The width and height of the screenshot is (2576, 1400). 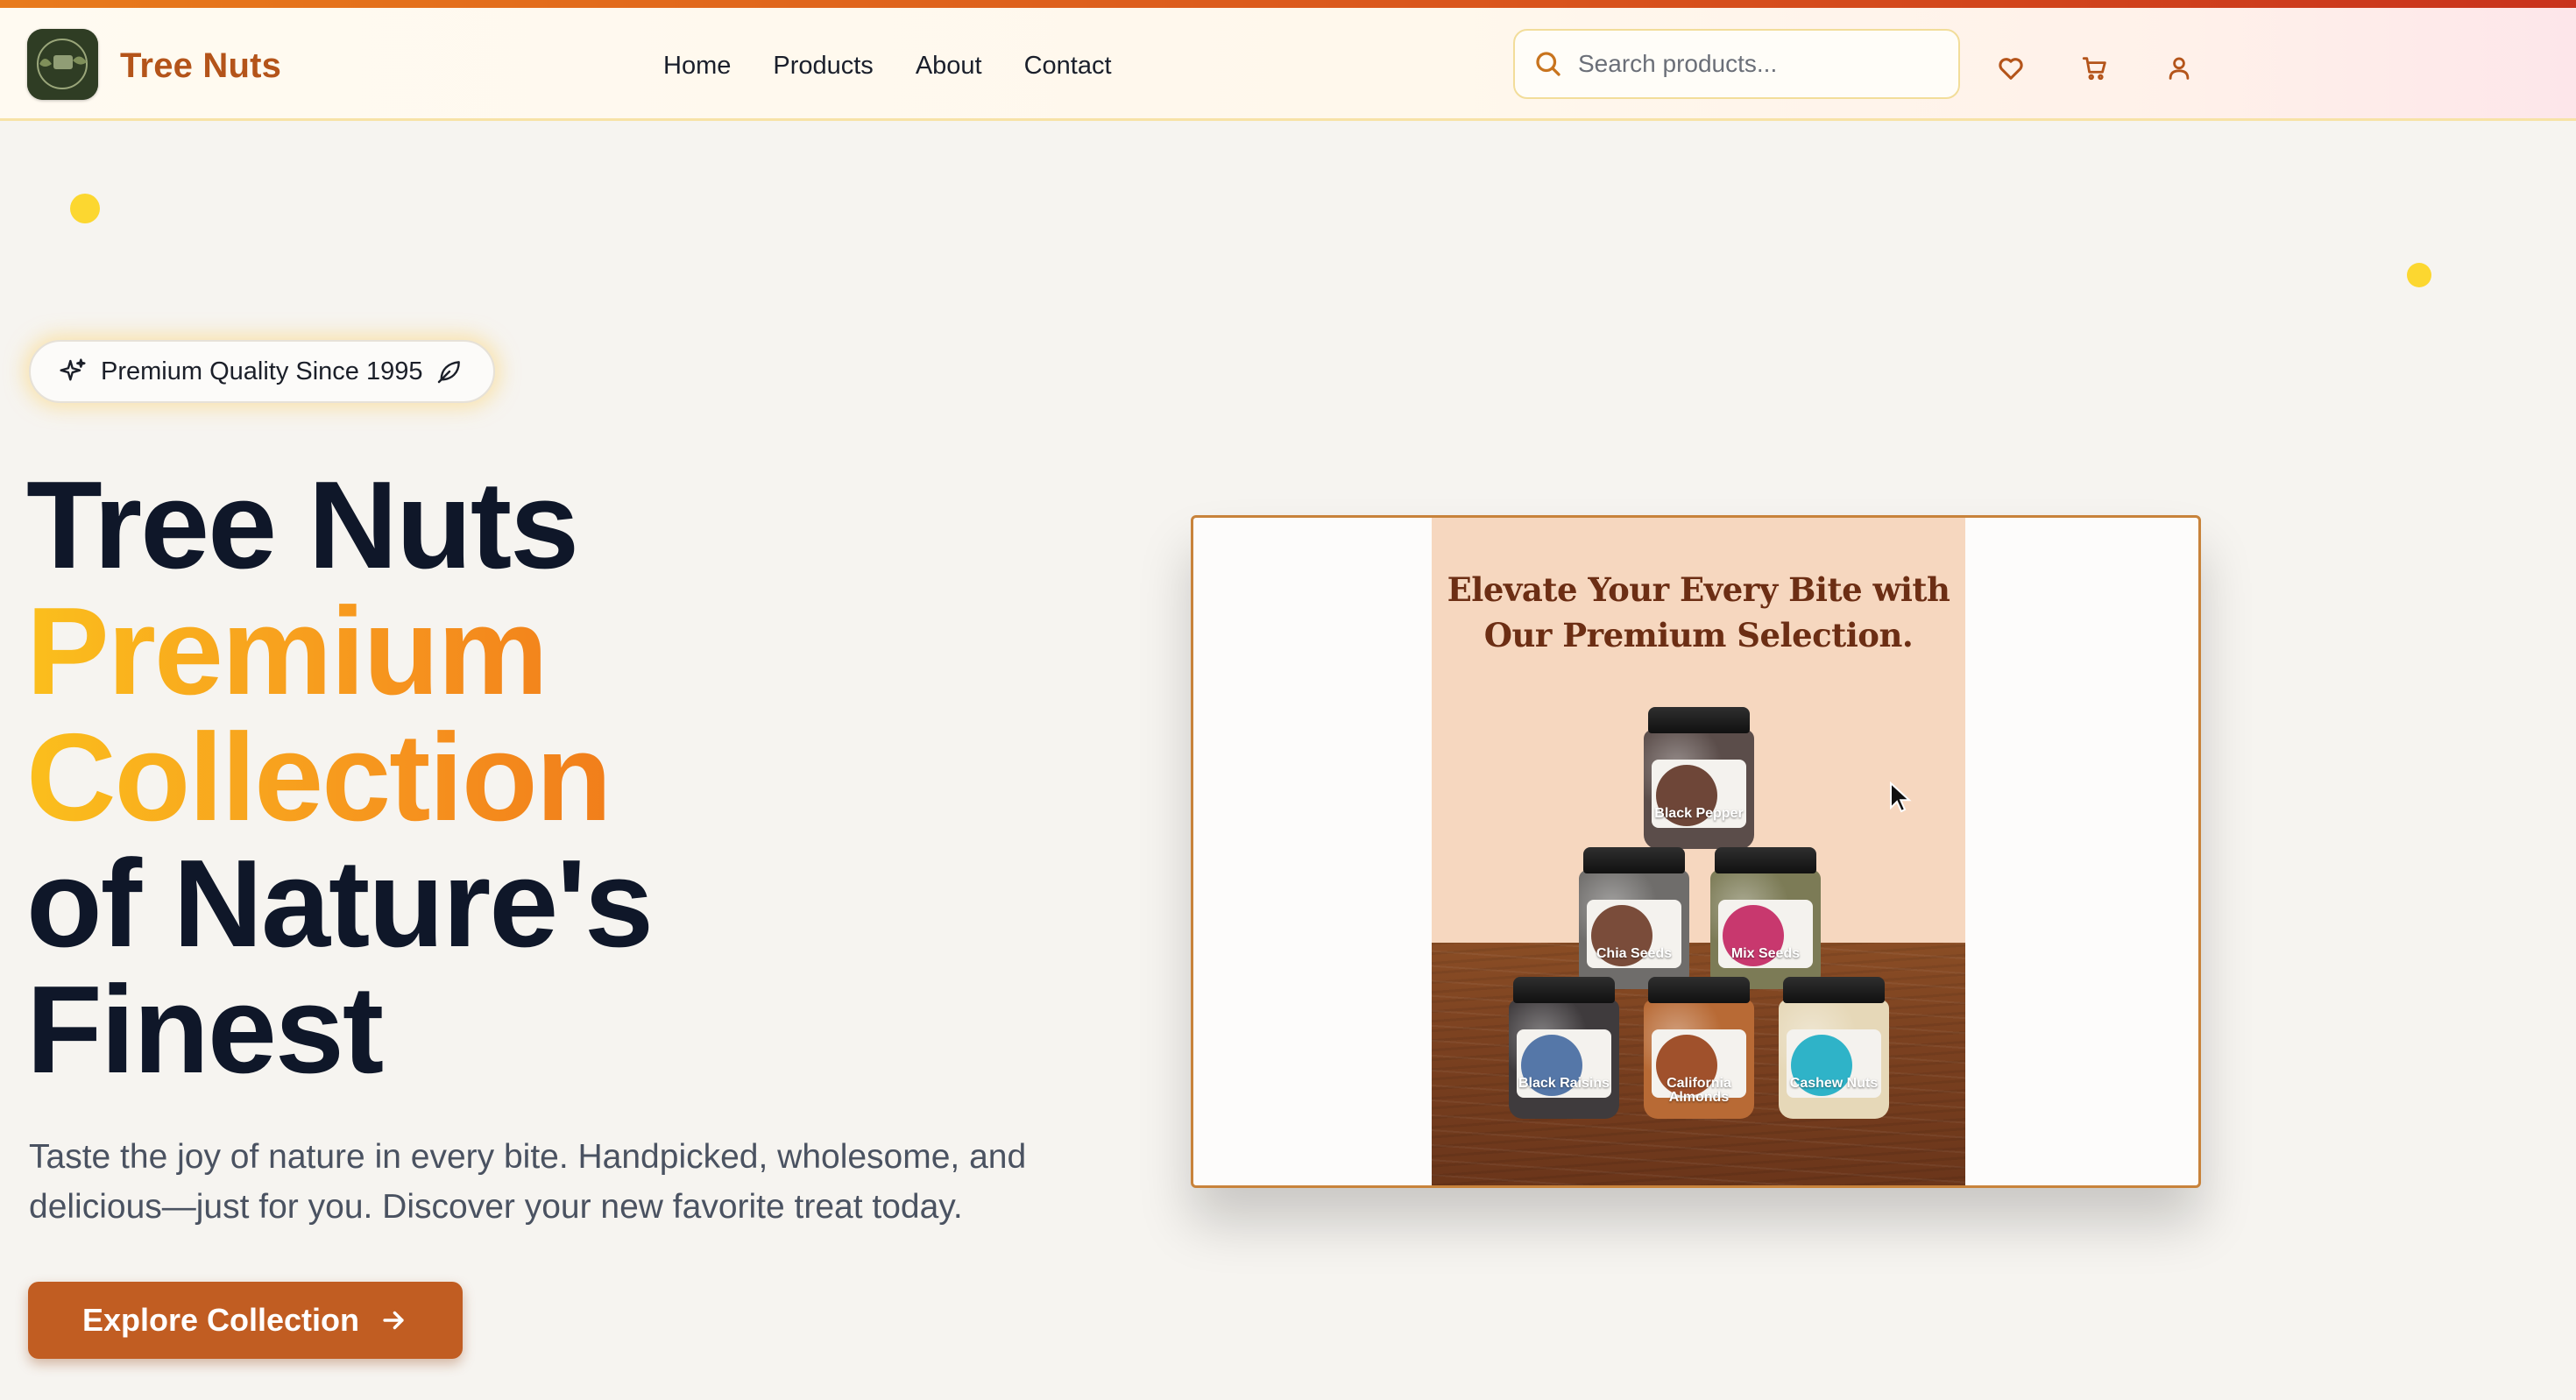 I want to click on explore-collection-button: Explore Collection, so click(x=245, y=1320).